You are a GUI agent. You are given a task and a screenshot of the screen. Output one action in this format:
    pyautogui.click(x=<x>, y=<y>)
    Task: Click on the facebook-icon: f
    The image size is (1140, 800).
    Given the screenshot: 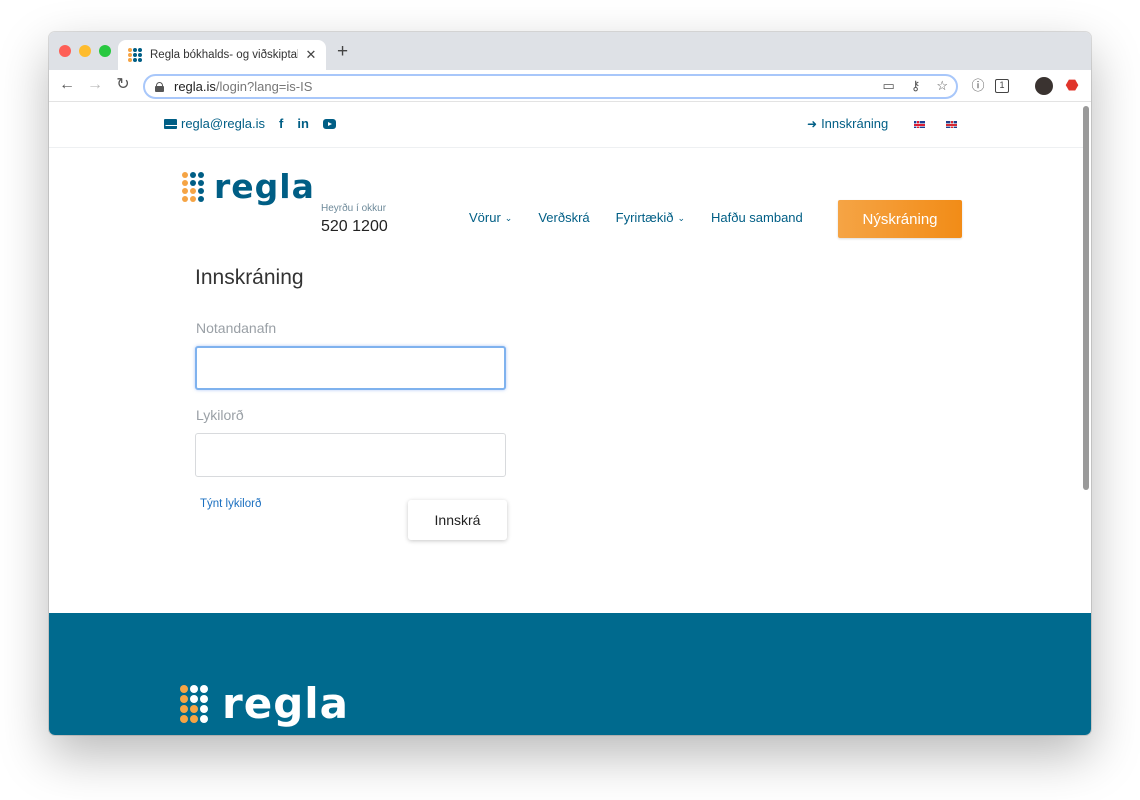 What is the action you would take?
    pyautogui.click(x=281, y=123)
    